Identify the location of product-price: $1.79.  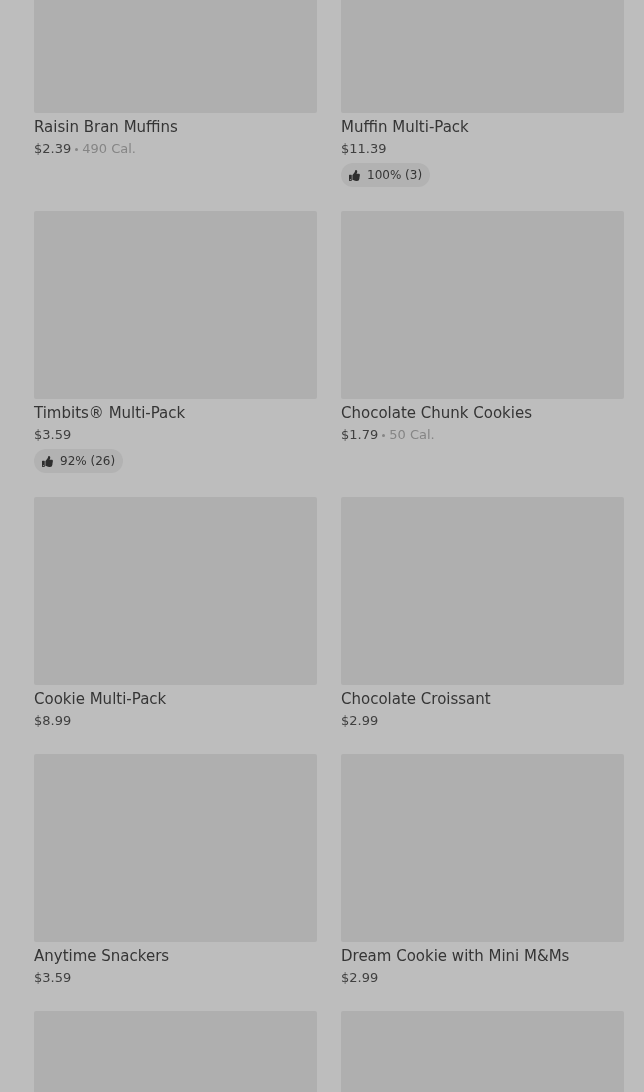
(360, 435).